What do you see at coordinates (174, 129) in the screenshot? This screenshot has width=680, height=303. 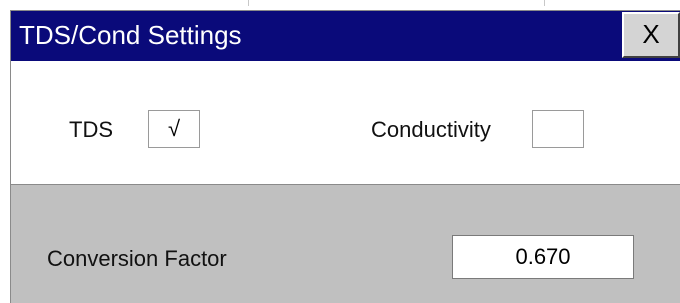 I see `tds-checkbox: √` at bounding box center [174, 129].